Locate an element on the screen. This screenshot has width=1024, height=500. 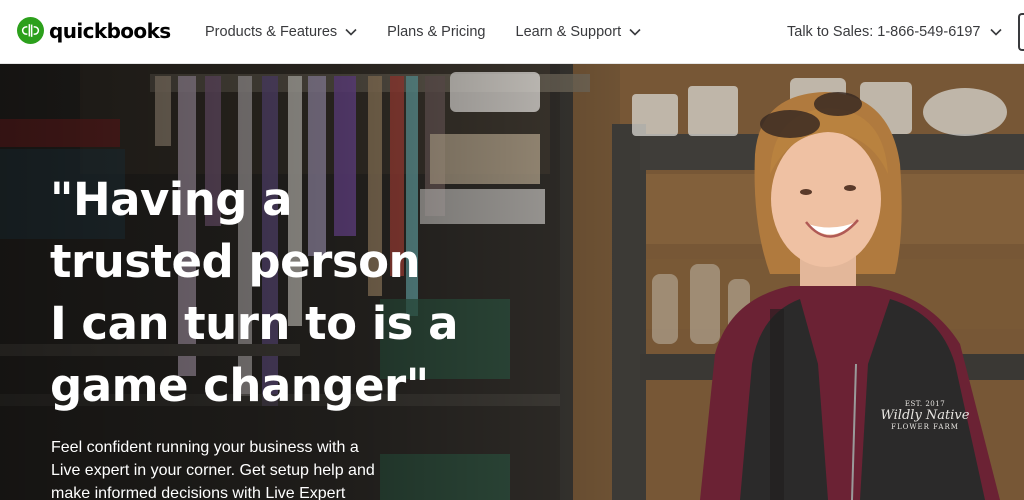
quickbooks-logo-icon is located at coordinates (30, 30).